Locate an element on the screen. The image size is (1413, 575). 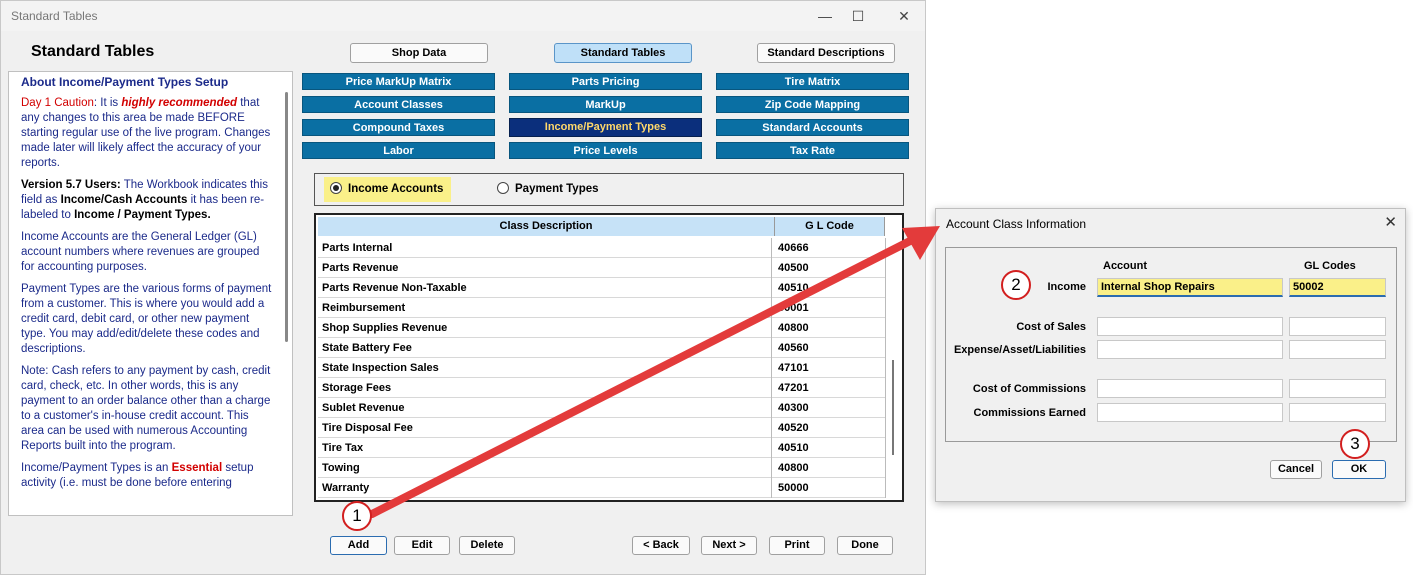
table-row: Shop Supplies Revenue 40800 is located at coordinates (602, 328).